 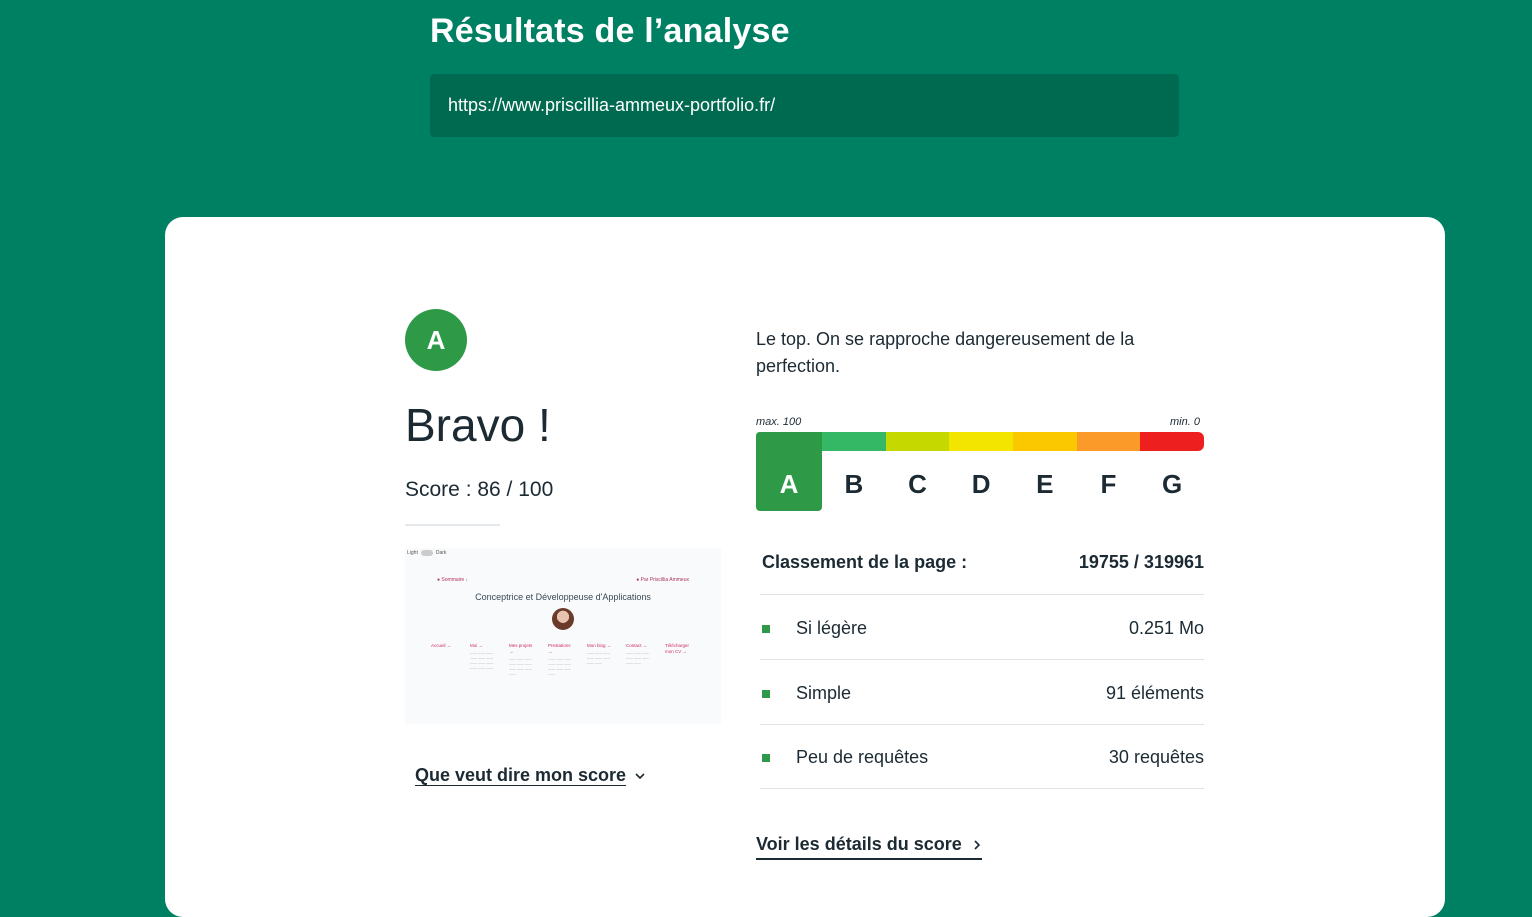 What do you see at coordinates (481, 656) in the screenshot?
I see `thumbnail-nav-item: Moi → —— —— —— —— —— —— —— —— —— —— —— ——` at bounding box center [481, 656].